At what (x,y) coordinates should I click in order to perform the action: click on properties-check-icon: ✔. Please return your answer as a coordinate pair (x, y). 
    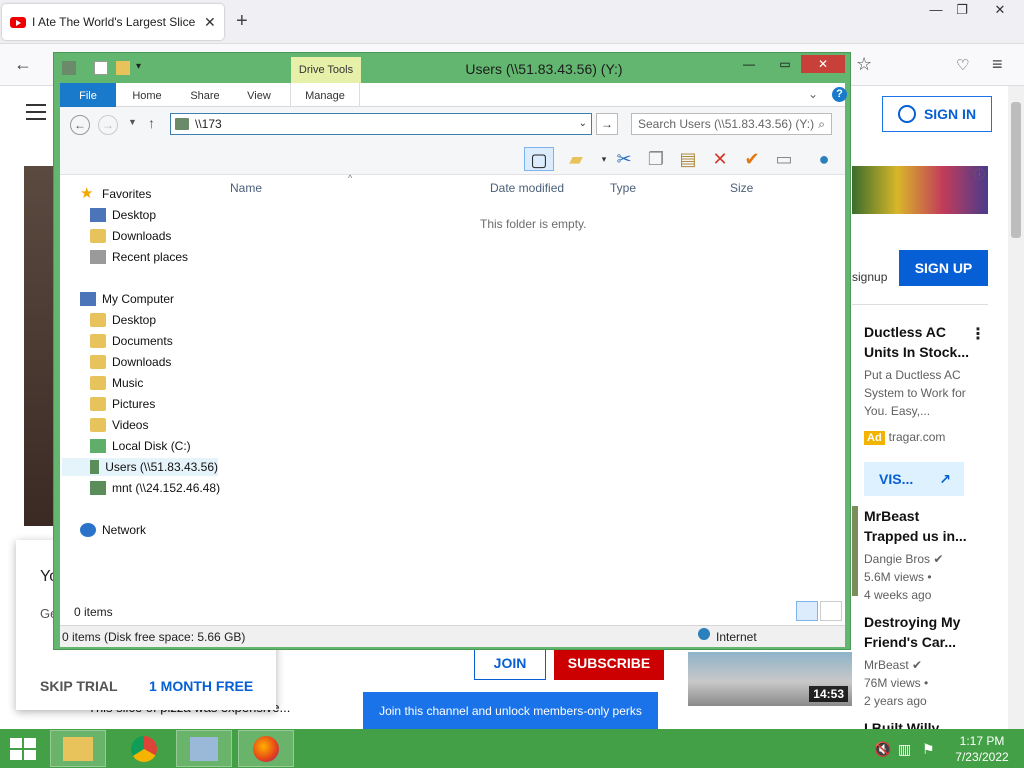
    Looking at the image, I should click on (752, 159).